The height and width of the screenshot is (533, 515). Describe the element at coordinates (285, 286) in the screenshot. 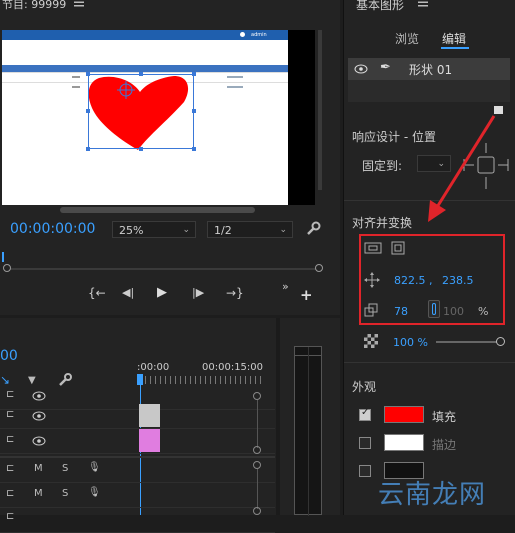

I see `more-controls-icon: »` at that location.